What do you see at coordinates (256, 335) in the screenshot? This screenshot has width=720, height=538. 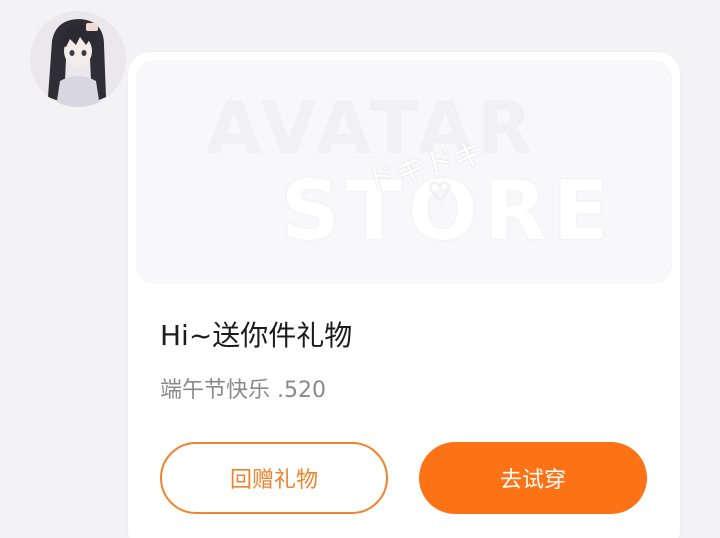 I see `gift-title: Hi~送你件礼物` at bounding box center [256, 335].